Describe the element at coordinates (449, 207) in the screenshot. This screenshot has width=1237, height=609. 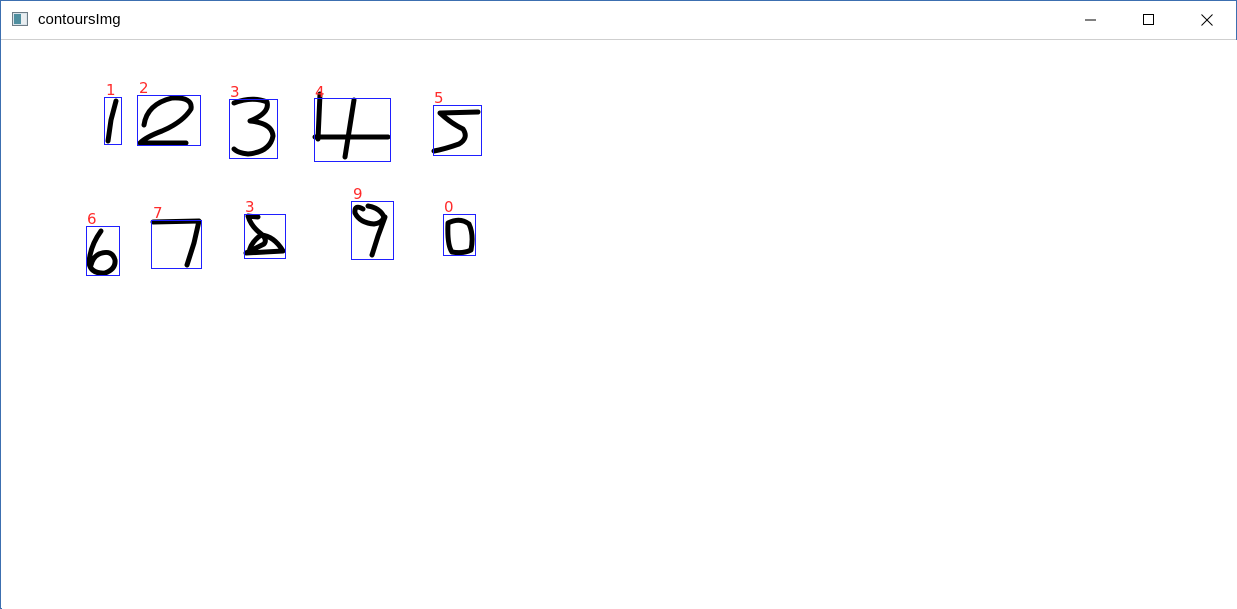
I see `detection-label: 0` at that location.